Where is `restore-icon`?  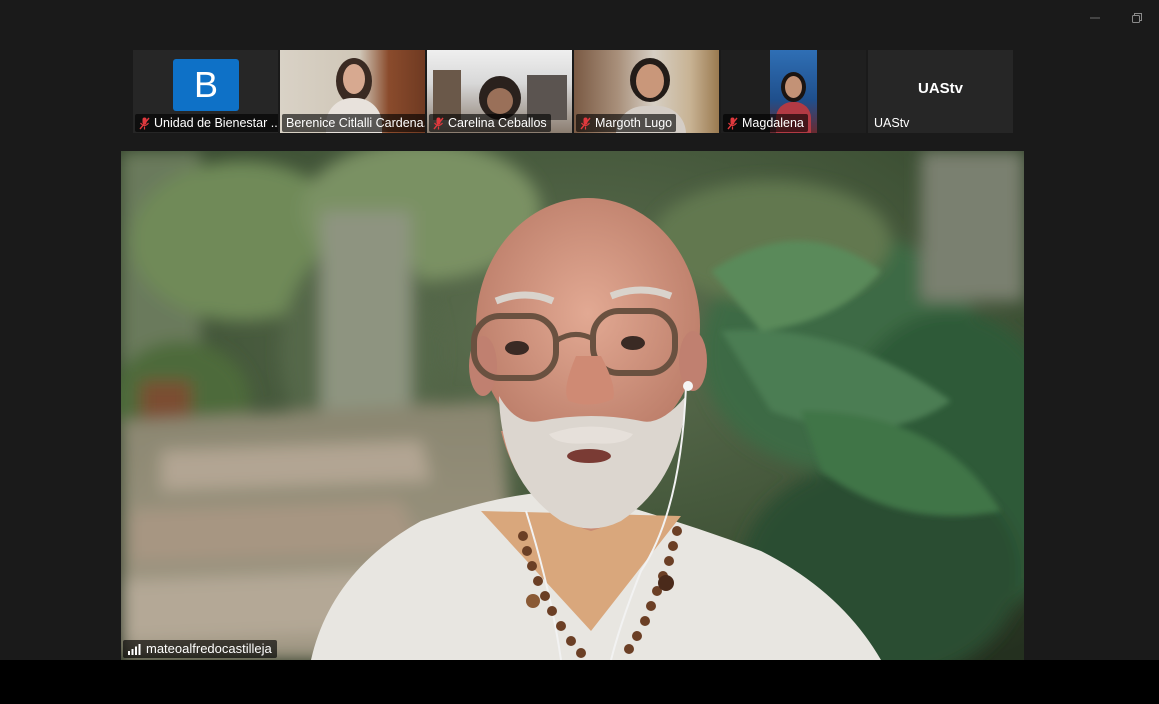
restore-icon is located at coordinates (1137, 18).